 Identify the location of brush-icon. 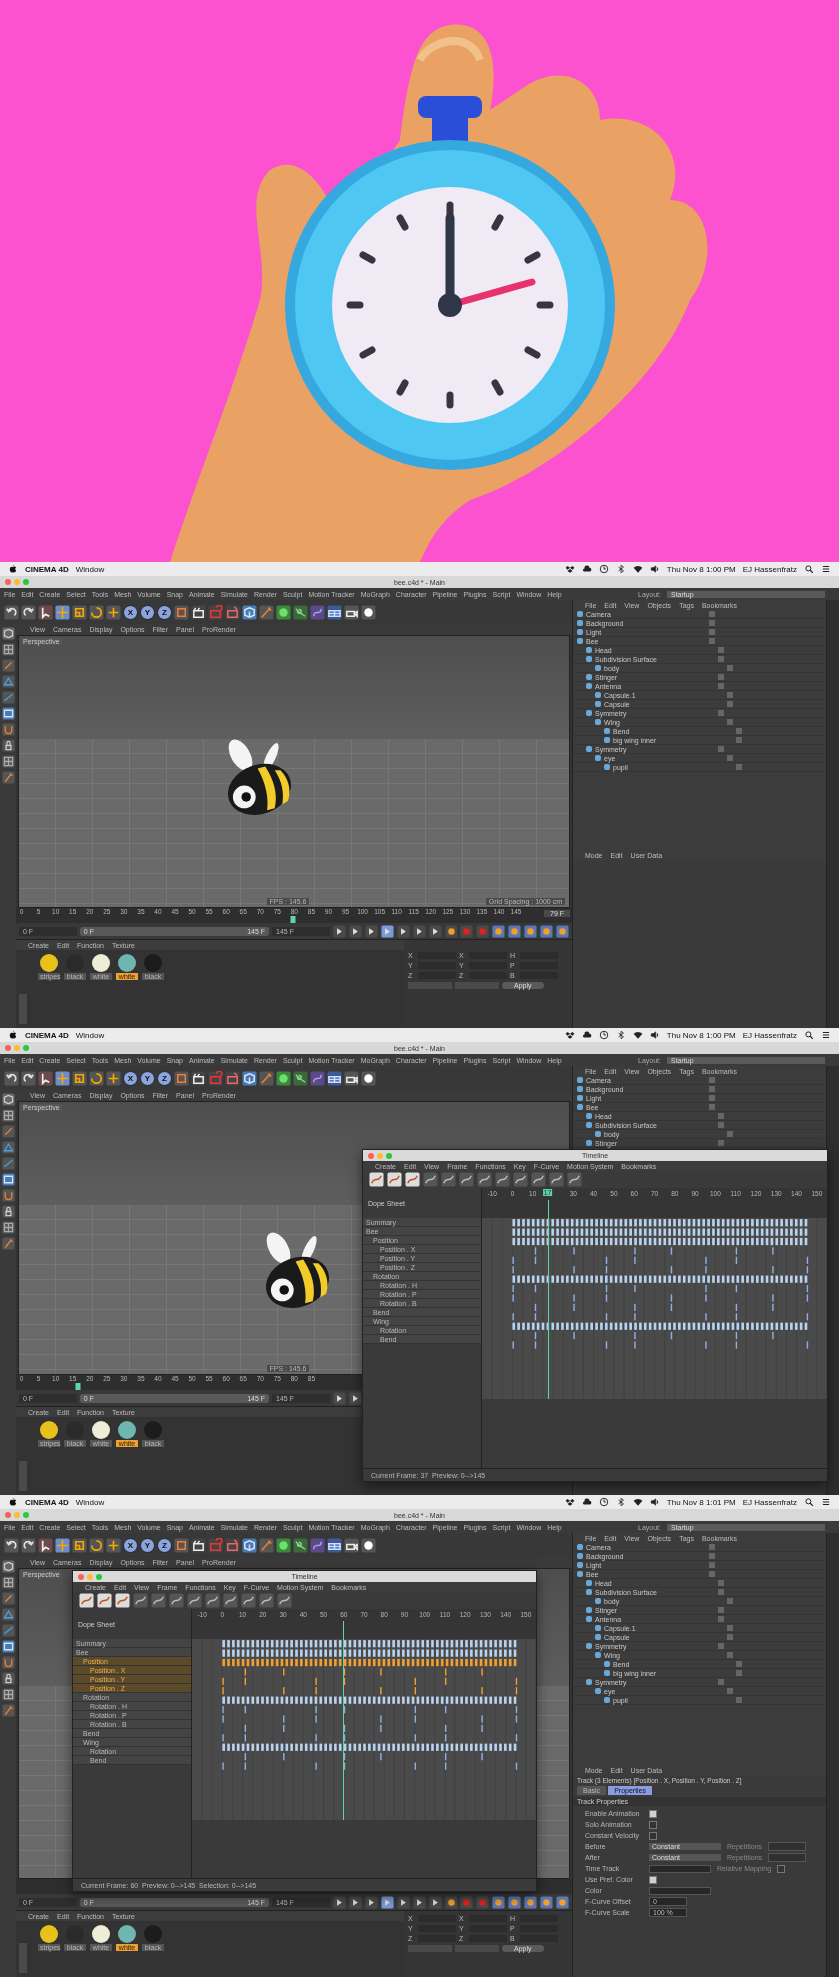
(8, 1710).